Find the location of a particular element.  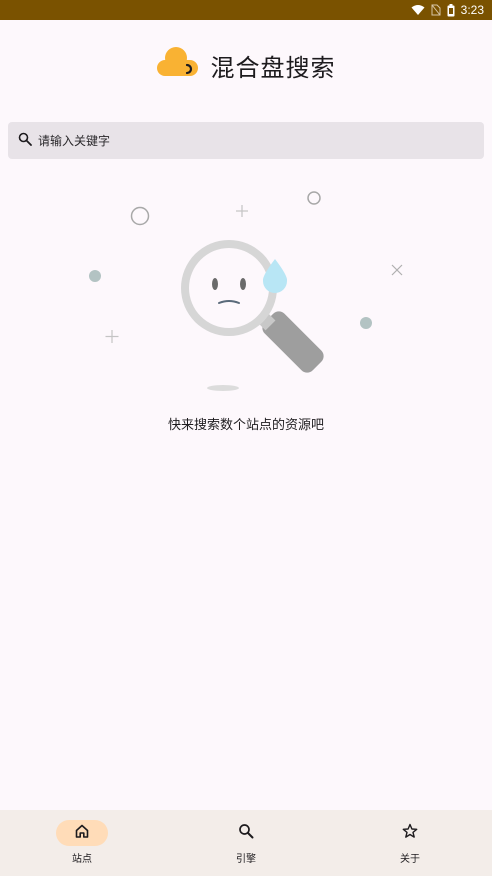

empty-state-message: 快来搜索数个站点的资源吧 is located at coordinates (245, 425).